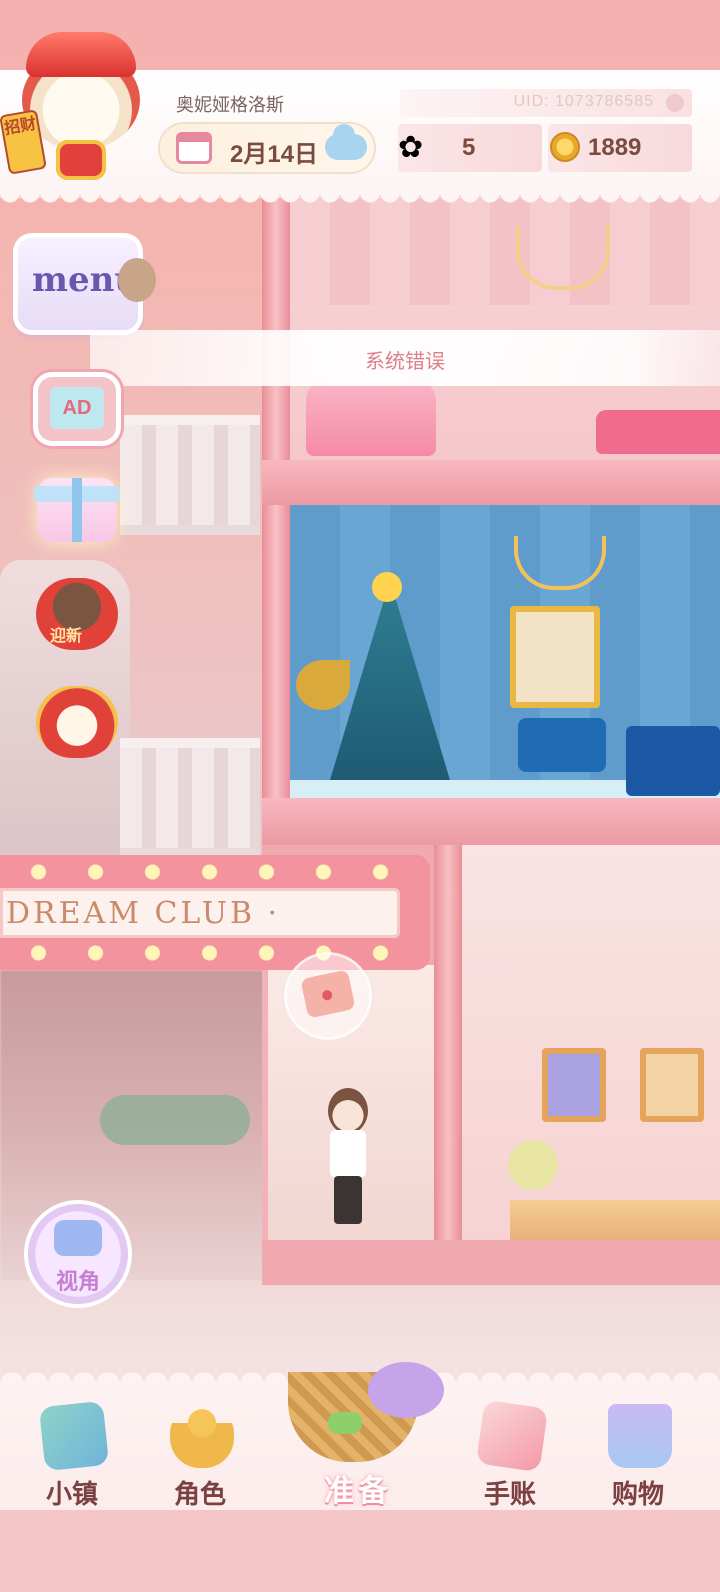 The height and width of the screenshot is (1592, 720). What do you see at coordinates (74, 1436) in the screenshot?
I see `map-icon` at bounding box center [74, 1436].